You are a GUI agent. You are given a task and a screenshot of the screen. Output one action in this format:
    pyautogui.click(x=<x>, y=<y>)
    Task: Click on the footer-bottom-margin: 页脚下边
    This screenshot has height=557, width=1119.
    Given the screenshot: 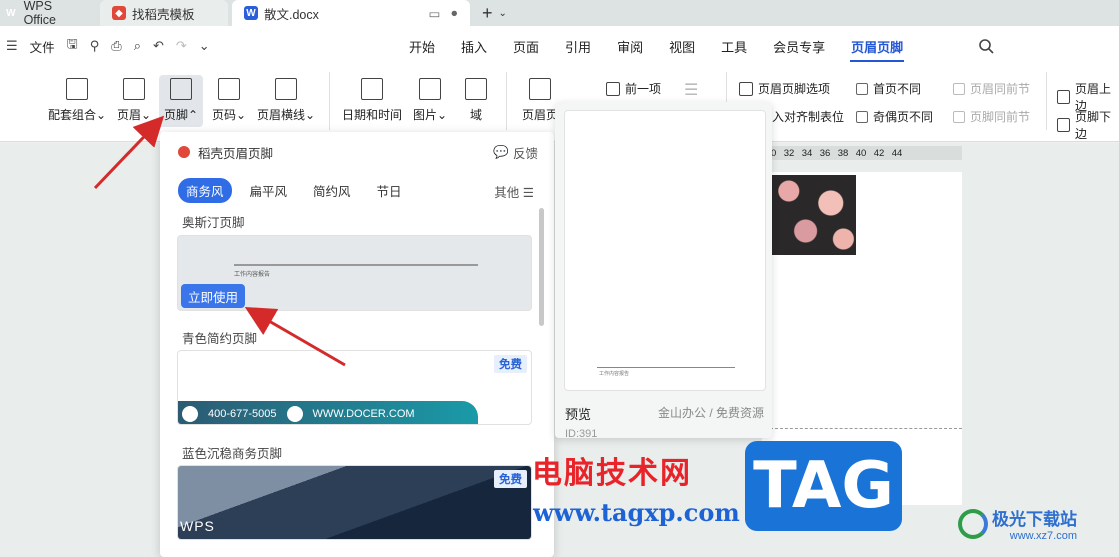 What is the action you would take?
    pyautogui.click(x=1088, y=125)
    